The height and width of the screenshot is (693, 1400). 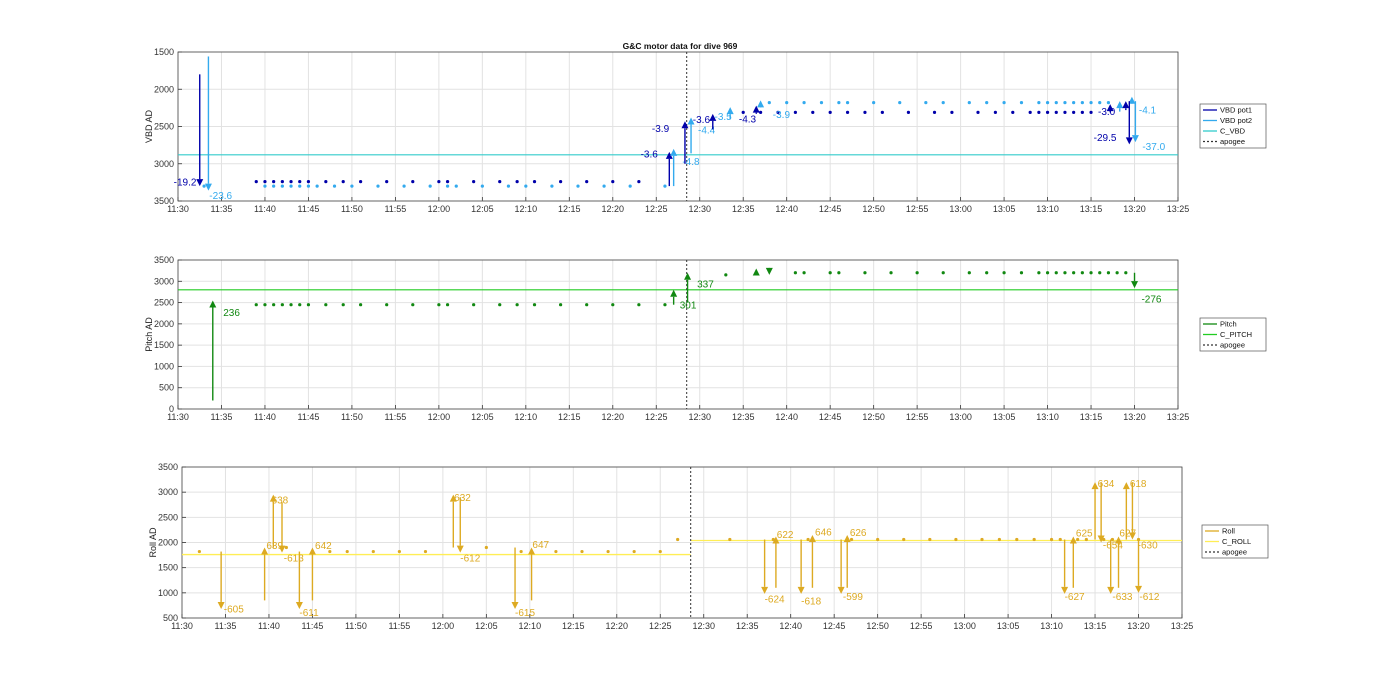 I want to click on x-tick-label: 12:00, so click(x=443, y=626).